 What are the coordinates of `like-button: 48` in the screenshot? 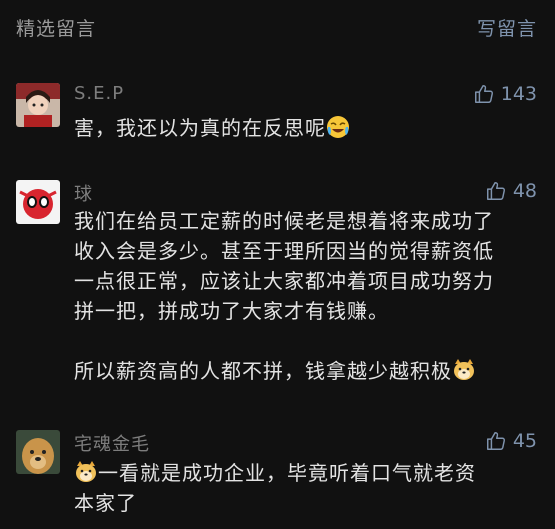 It's located at (511, 191).